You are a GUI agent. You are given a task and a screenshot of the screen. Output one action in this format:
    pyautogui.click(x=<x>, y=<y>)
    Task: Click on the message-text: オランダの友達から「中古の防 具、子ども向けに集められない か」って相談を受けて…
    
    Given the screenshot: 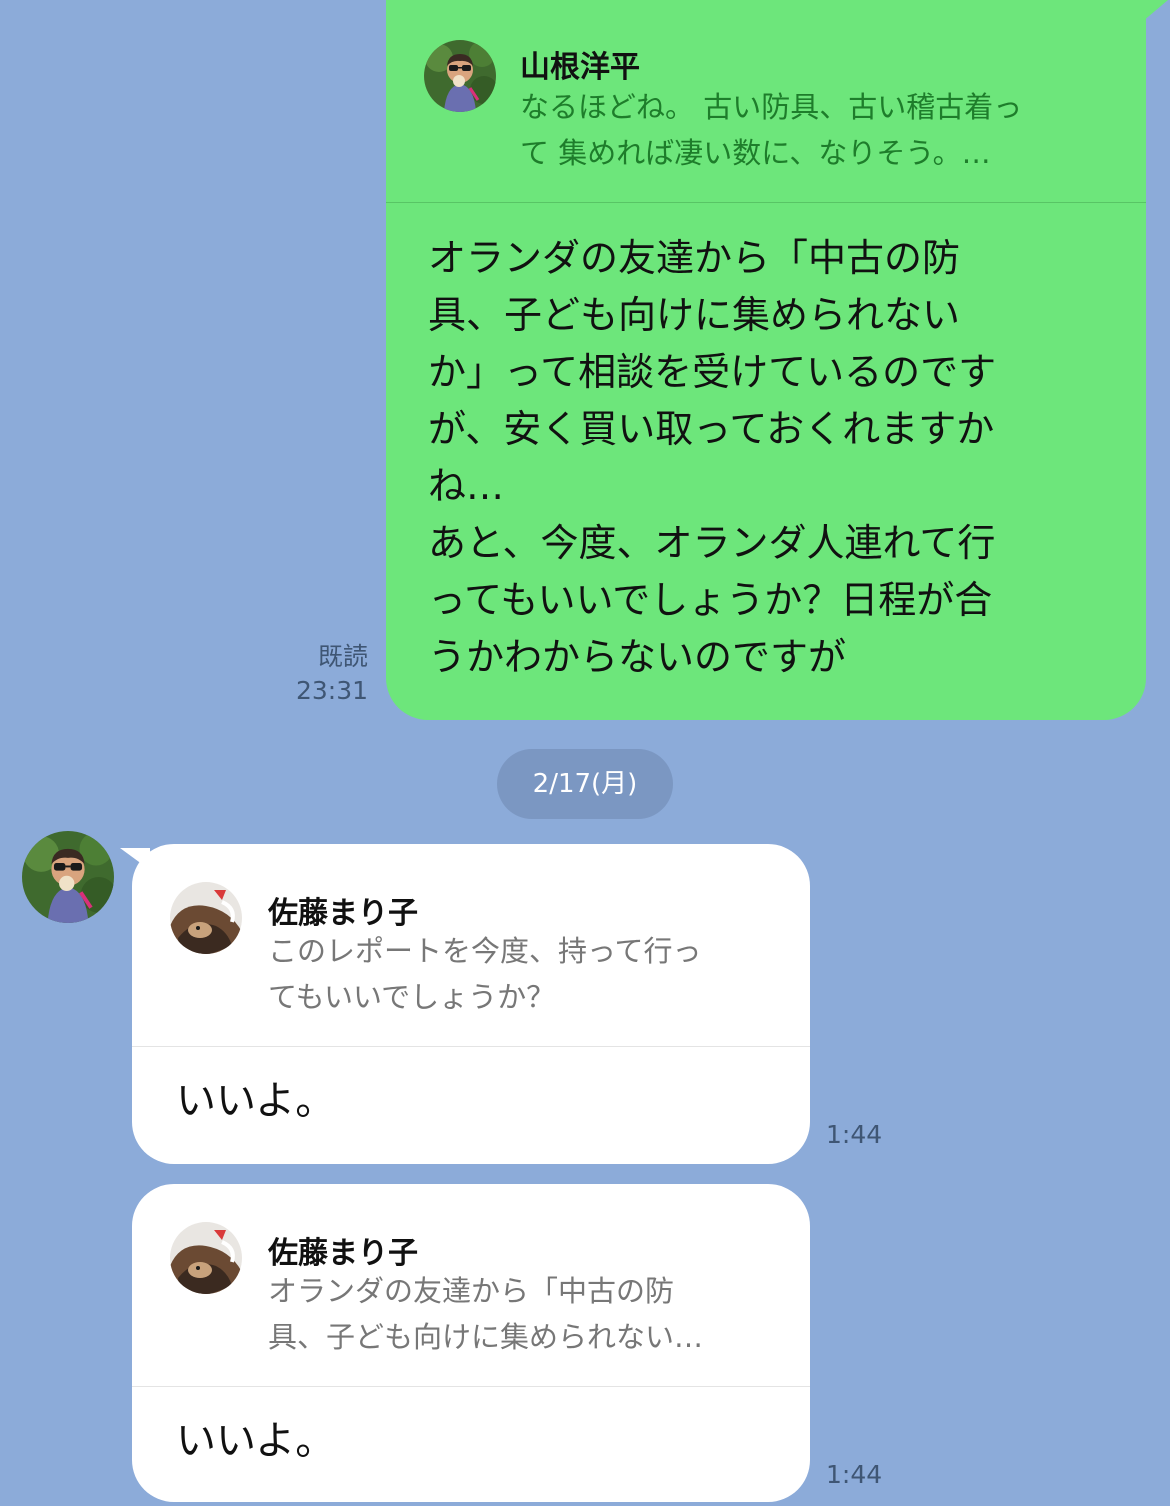 What is the action you would take?
    pyautogui.click(x=712, y=457)
    